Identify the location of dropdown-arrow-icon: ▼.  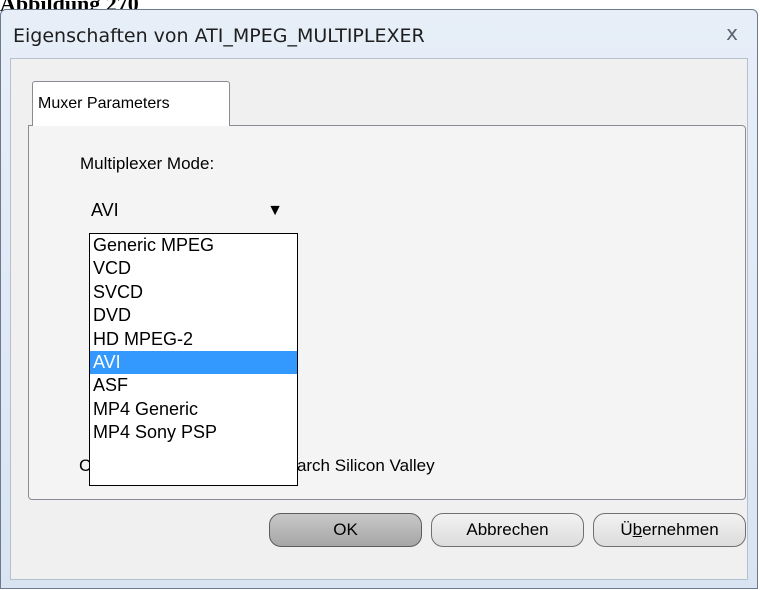
(275, 211).